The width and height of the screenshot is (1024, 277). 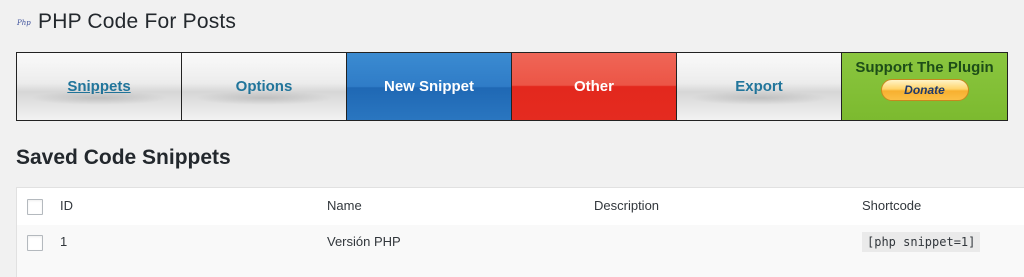 I want to click on support-plugin-panel: Support The Plugin Donate, so click(x=924, y=86).